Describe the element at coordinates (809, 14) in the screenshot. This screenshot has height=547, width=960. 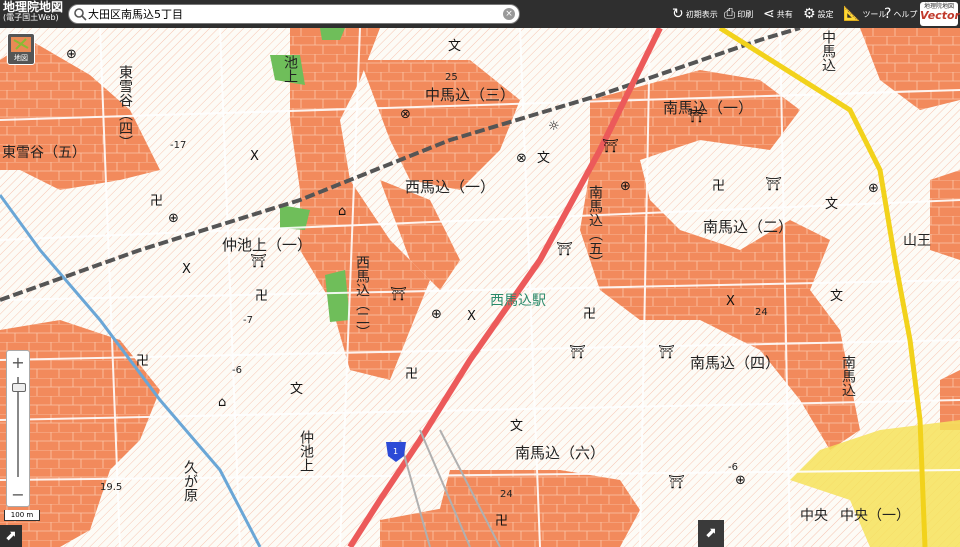
I see `settings-icon: ⚙` at that location.